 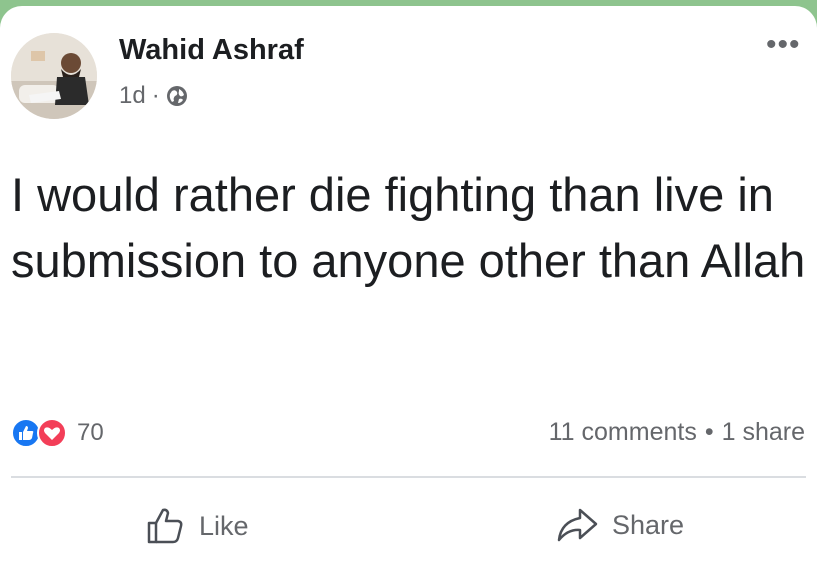 I want to click on share-label: Share, so click(x=648, y=524).